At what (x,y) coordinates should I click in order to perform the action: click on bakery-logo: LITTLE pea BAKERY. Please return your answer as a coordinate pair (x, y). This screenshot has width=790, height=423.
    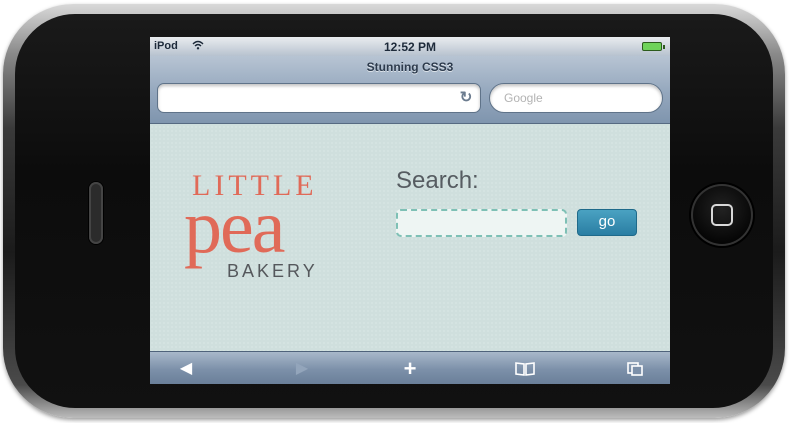
    Looking at the image, I should click on (265, 229).